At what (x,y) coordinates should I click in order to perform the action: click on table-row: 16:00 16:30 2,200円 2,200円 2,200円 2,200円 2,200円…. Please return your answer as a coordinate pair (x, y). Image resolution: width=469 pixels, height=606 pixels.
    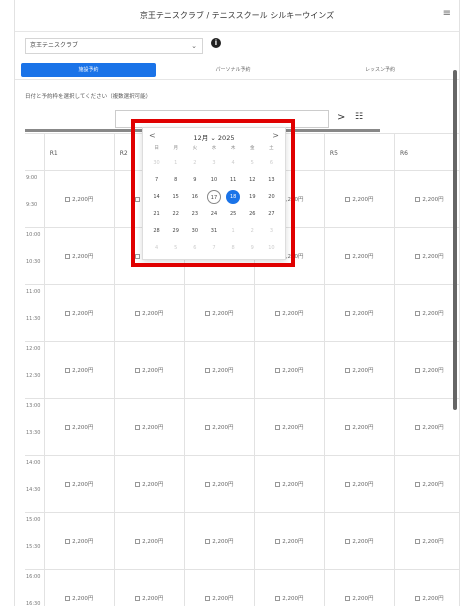
    Looking at the image, I should click on (242, 588).